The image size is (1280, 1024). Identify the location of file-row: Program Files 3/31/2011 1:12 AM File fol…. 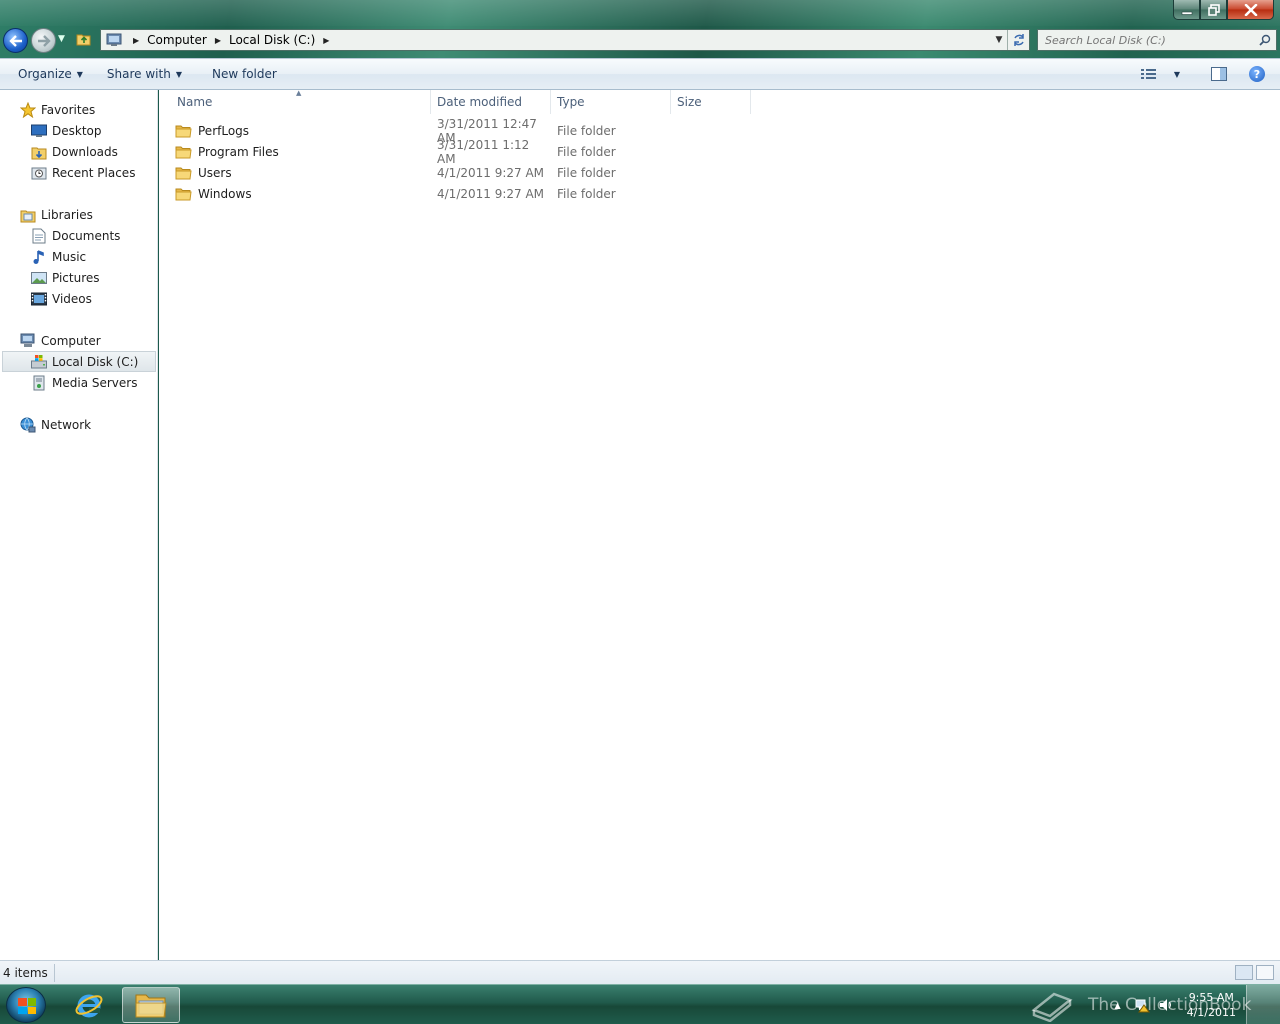
(423, 152).